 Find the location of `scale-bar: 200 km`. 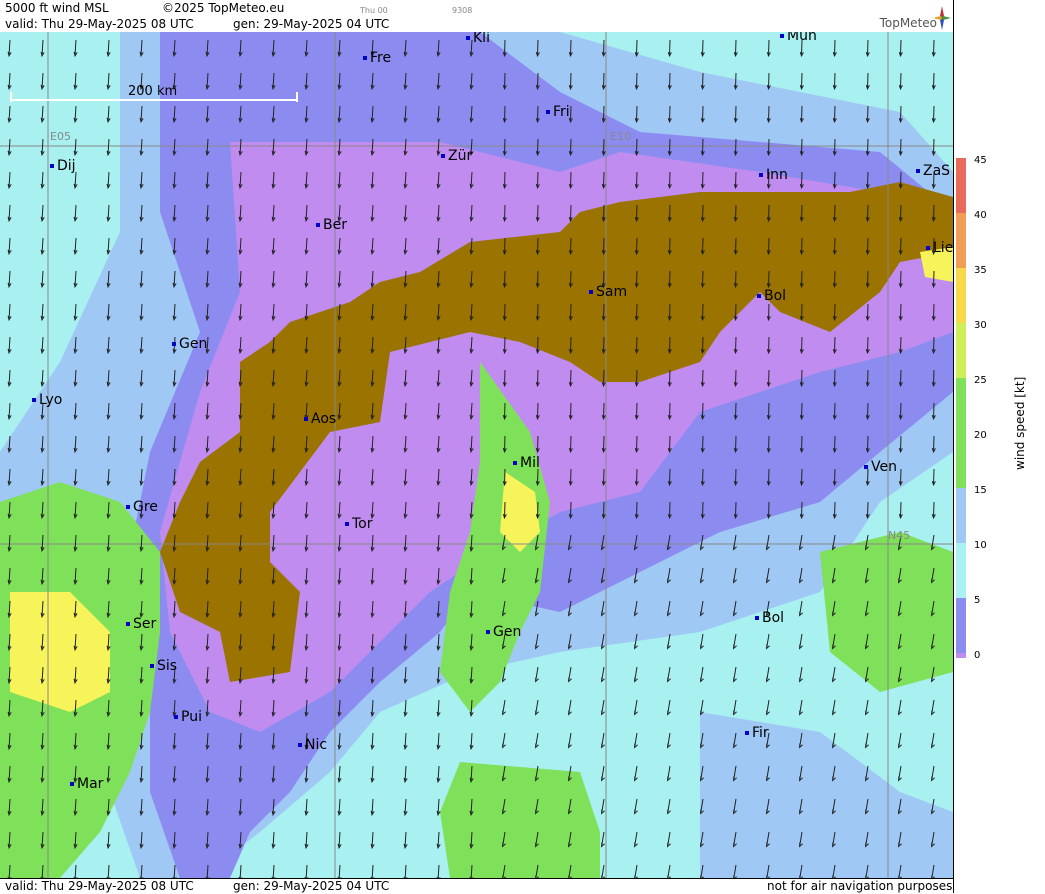

scale-bar: 200 km is located at coordinates (154, 93).